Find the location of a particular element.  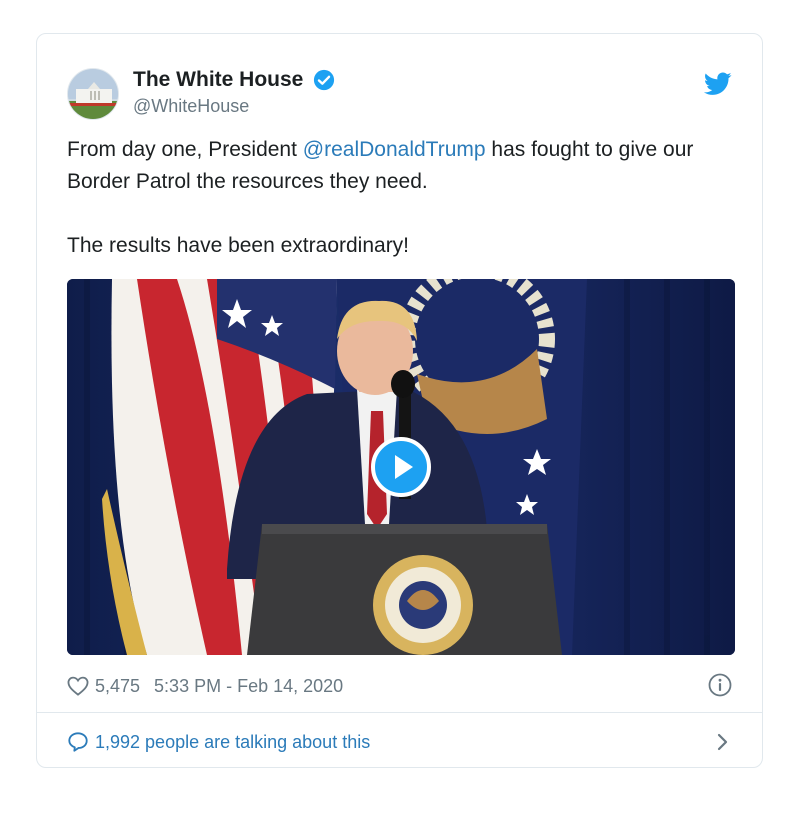

like-count: 5,475 is located at coordinates (117, 686).